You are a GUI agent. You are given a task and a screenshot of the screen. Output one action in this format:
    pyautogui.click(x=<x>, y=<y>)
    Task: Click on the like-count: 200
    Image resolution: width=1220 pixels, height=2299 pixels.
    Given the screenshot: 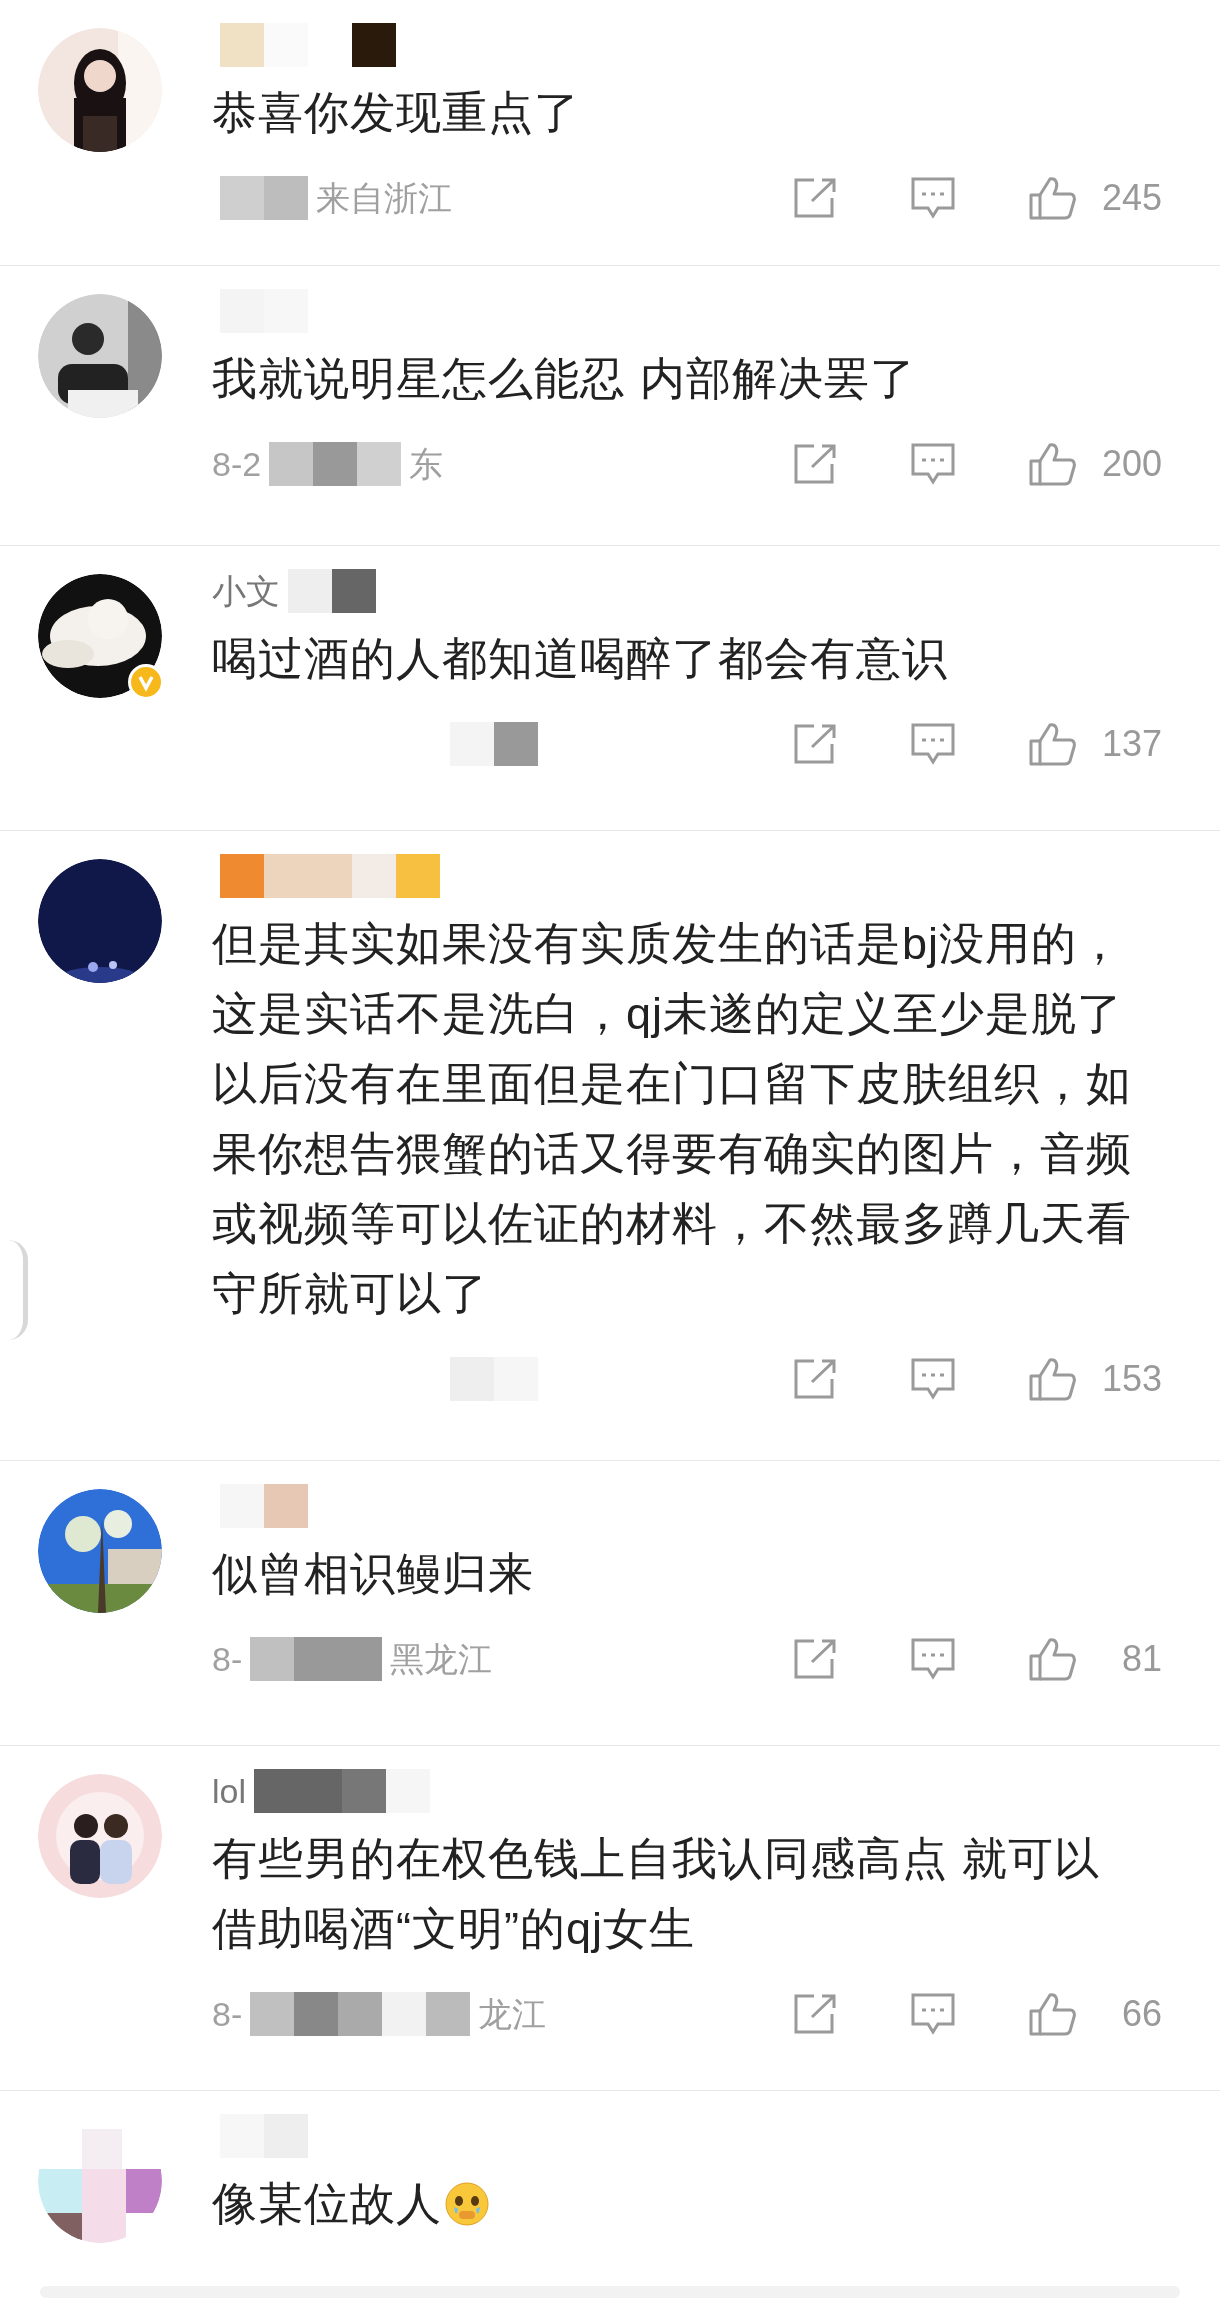 What is the action you would take?
    pyautogui.click(x=1131, y=464)
    